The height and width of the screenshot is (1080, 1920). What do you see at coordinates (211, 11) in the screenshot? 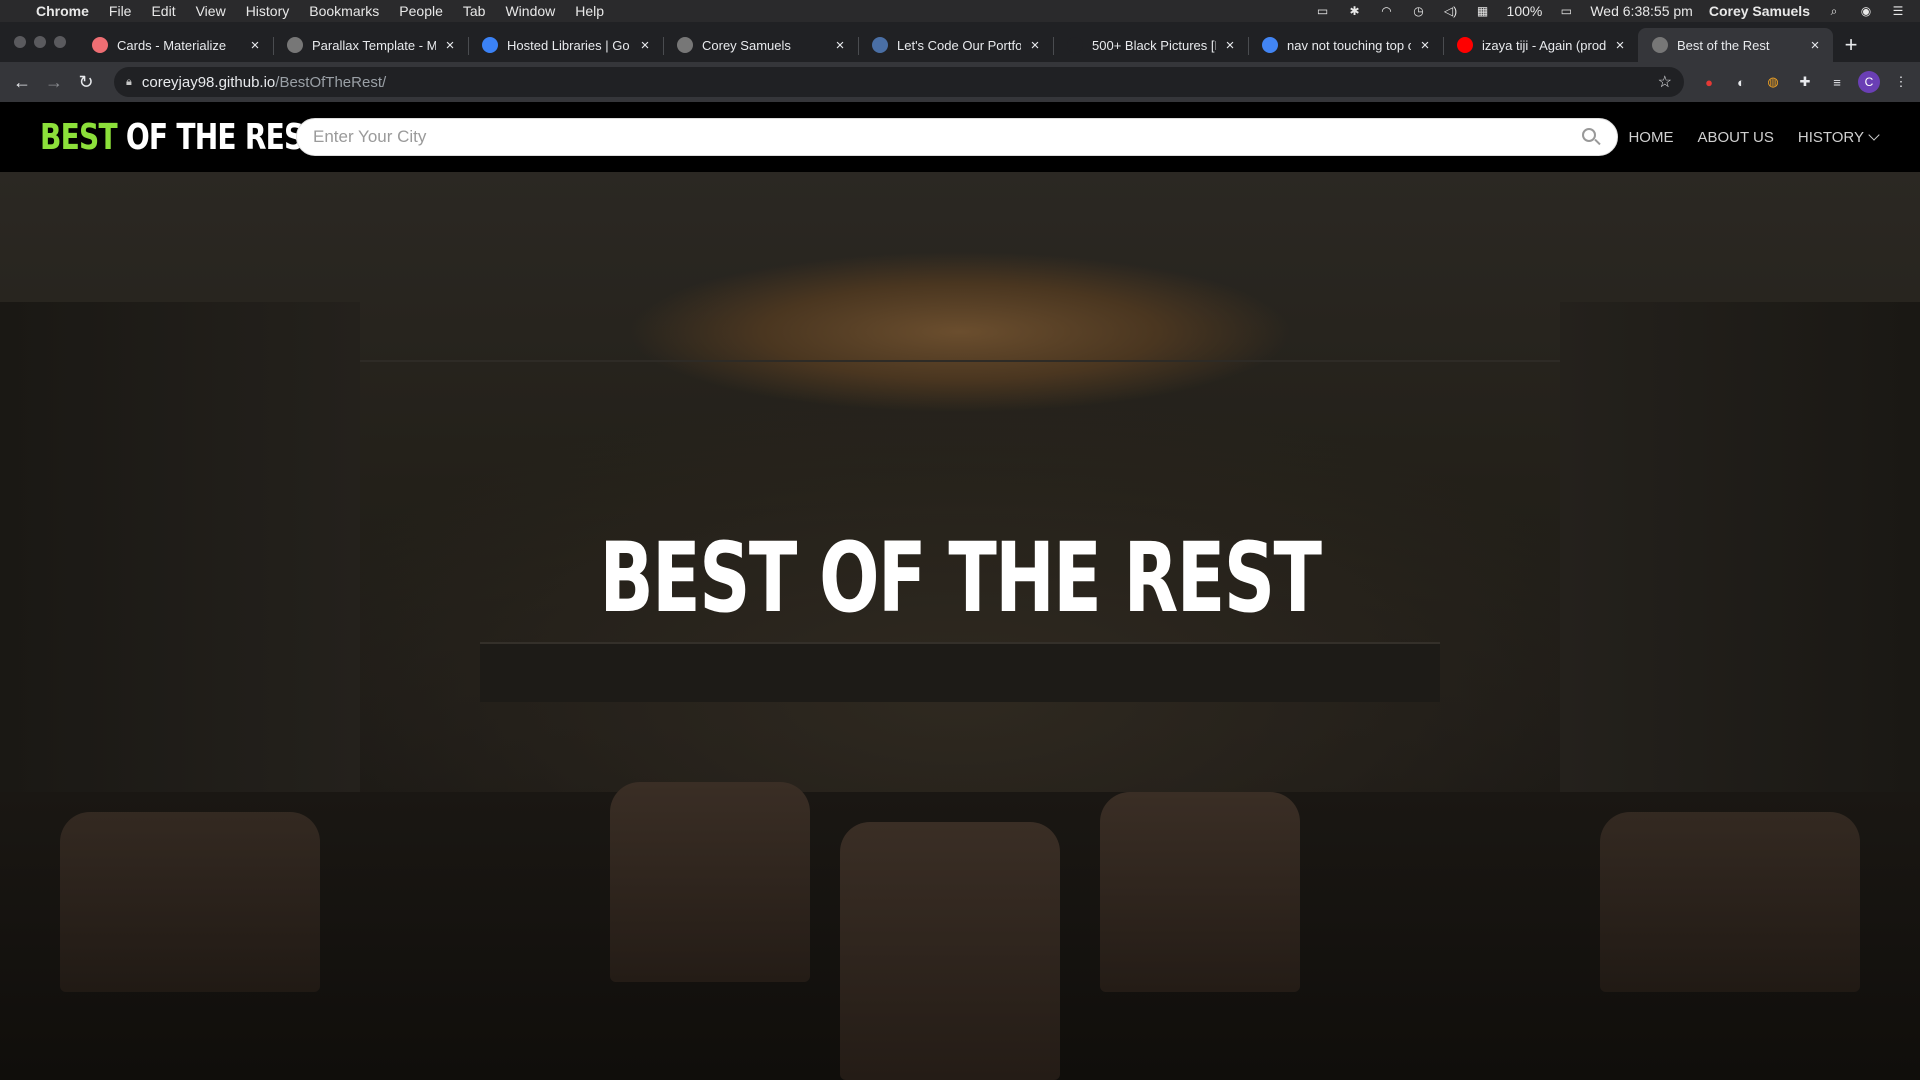
I see `menu-view: View` at bounding box center [211, 11].